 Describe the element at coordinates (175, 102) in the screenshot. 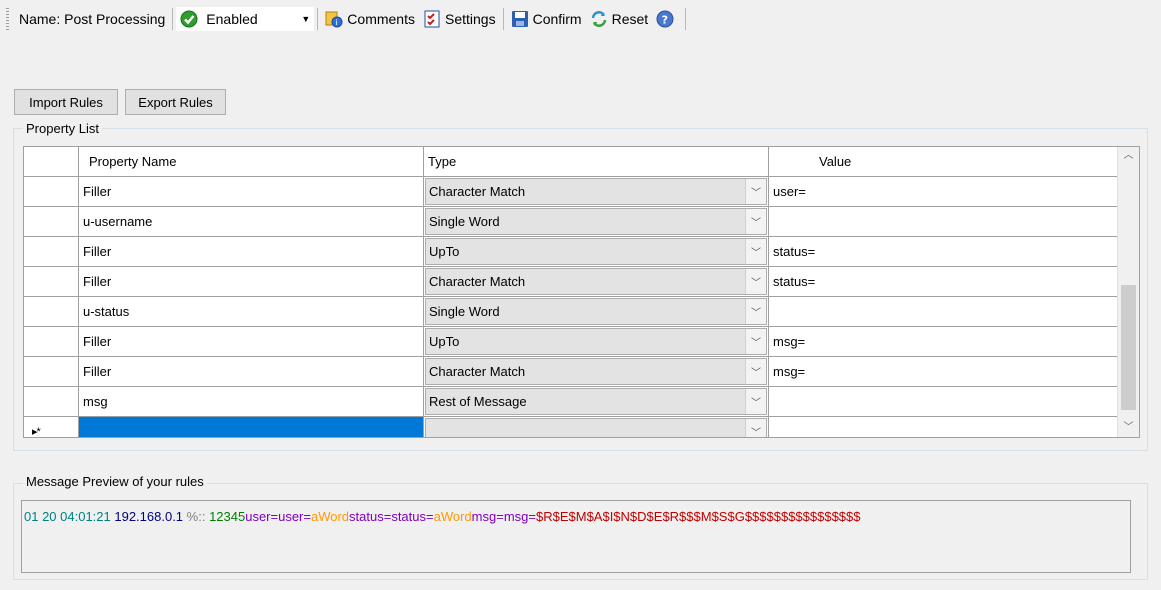

I see `export-rules-button: Export Rules` at that location.